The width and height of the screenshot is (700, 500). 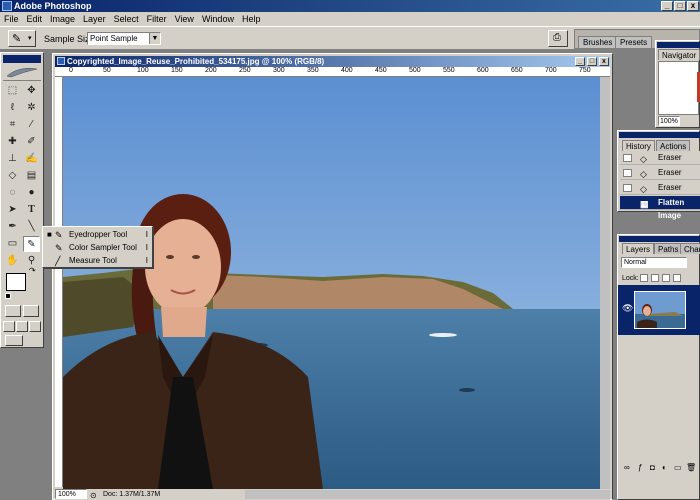 I want to click on dodge-tool-icon: ●, so click(x=31, y=193).